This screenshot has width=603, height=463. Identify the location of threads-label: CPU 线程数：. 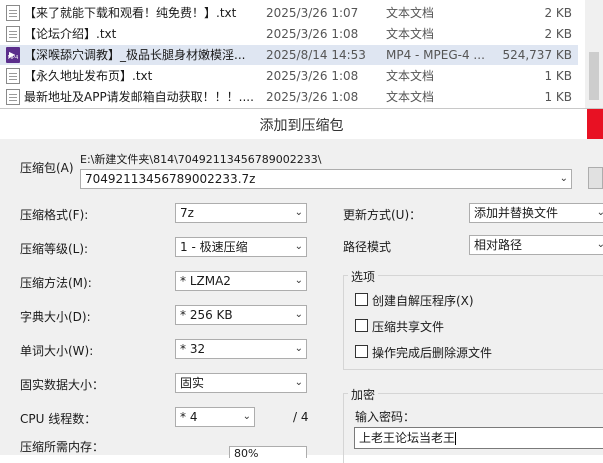
(58, 419).